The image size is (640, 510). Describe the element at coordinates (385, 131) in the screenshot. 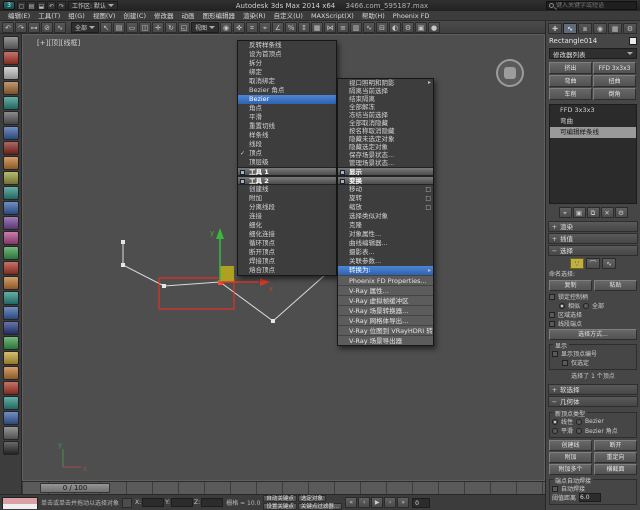

I see `quad-menu-item: 按名称取消隐藏` at that location.